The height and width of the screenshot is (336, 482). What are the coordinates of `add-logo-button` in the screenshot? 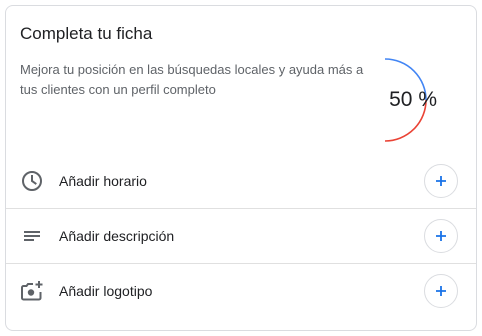 It's located at (441, 291).